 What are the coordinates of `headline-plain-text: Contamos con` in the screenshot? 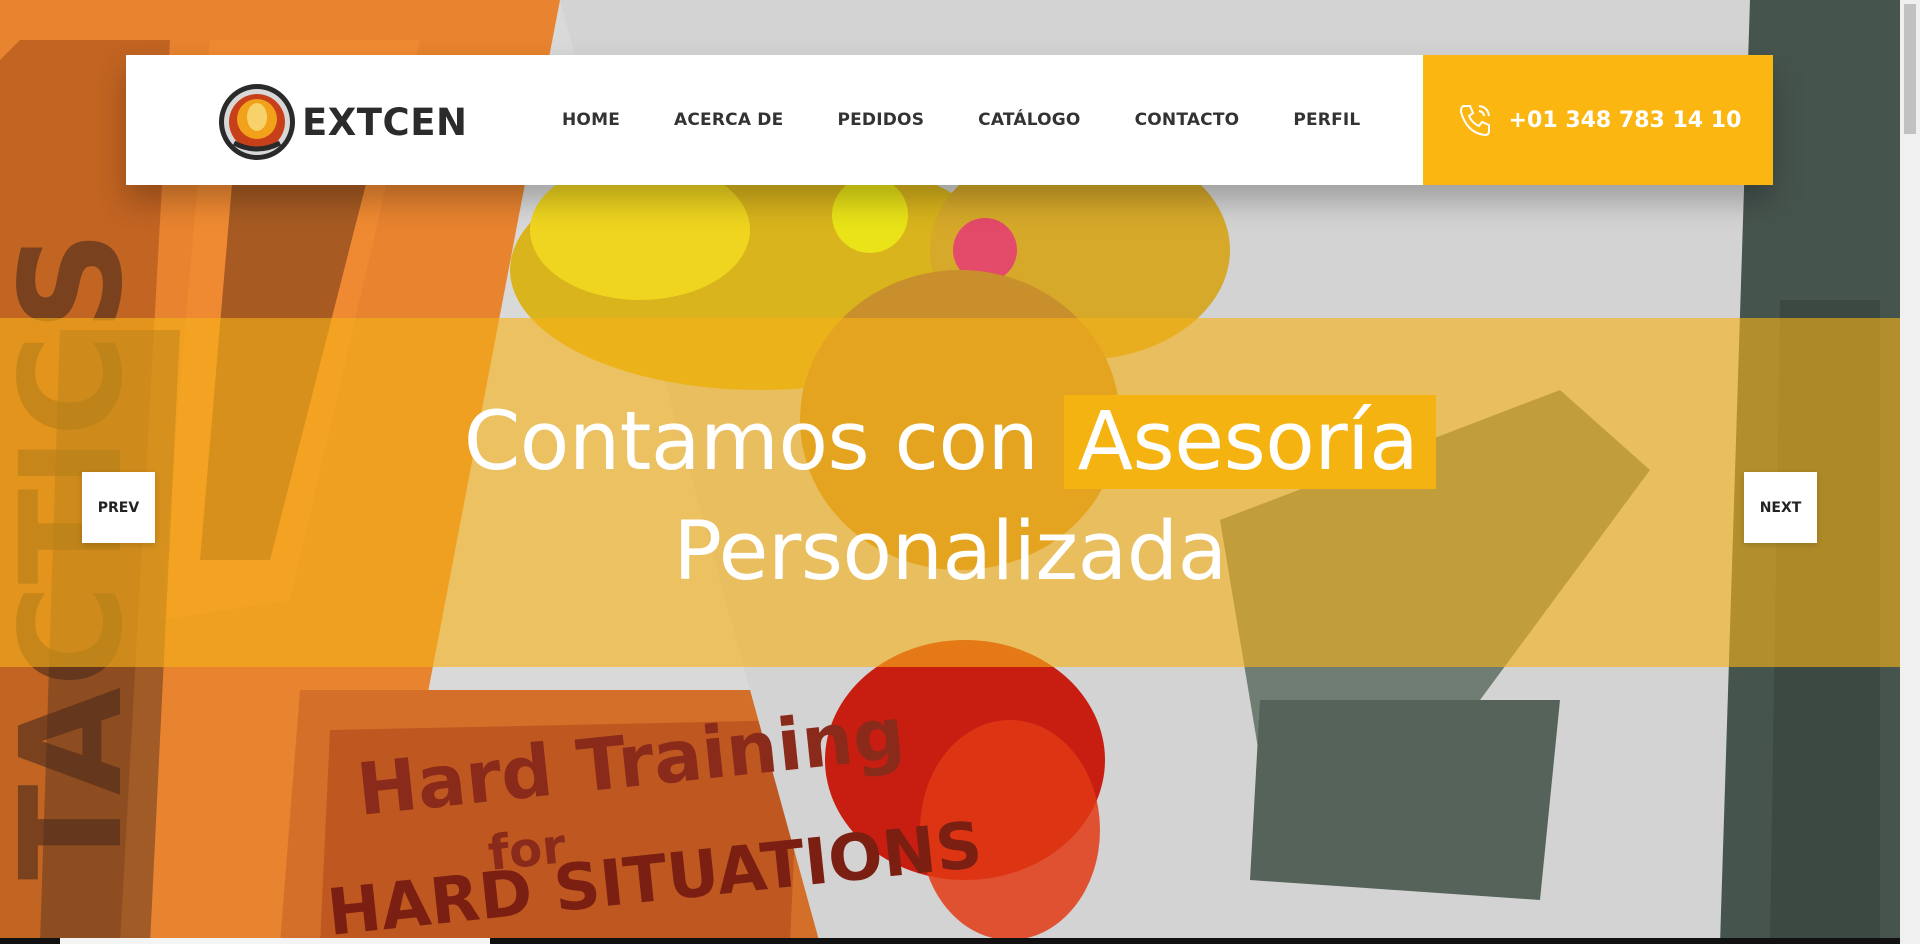 It's located at (763, 442).